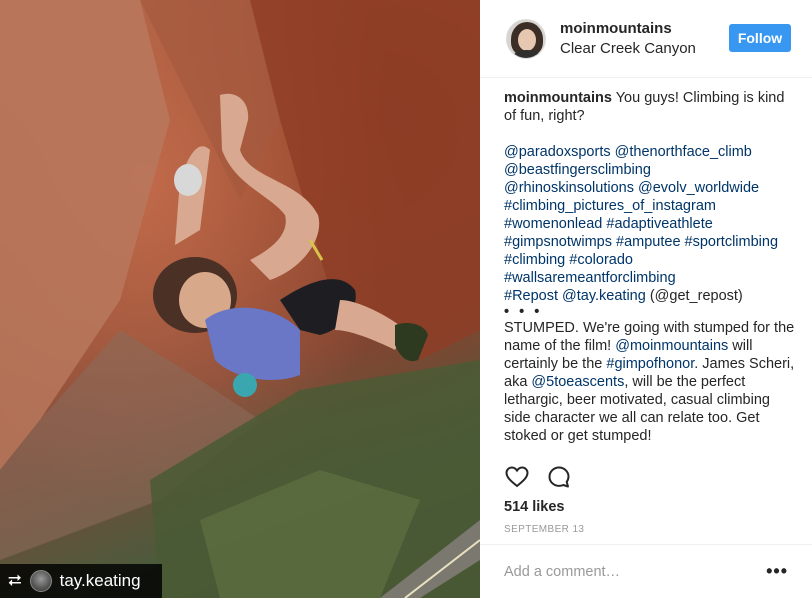 This screenshot has width=812, height=598. Describe the element at coordinates (650, 242) in the screenshot. I see `caption-tags-line: #gimpsnotwimps #amputee #sportclimbing` at that location.